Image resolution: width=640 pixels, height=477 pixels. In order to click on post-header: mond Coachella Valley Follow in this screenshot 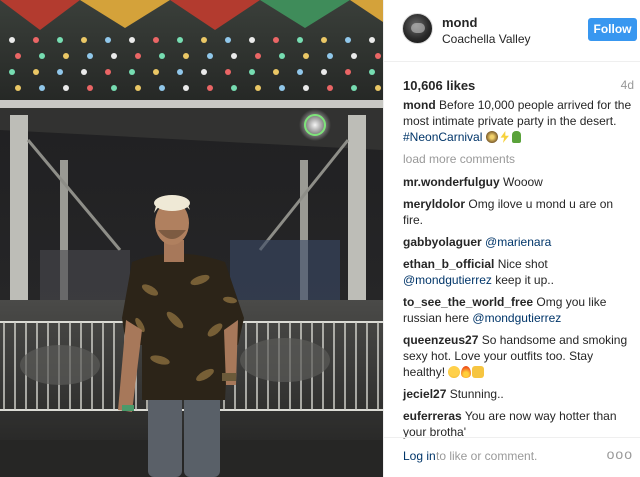, I will do `click(512, 31)`.